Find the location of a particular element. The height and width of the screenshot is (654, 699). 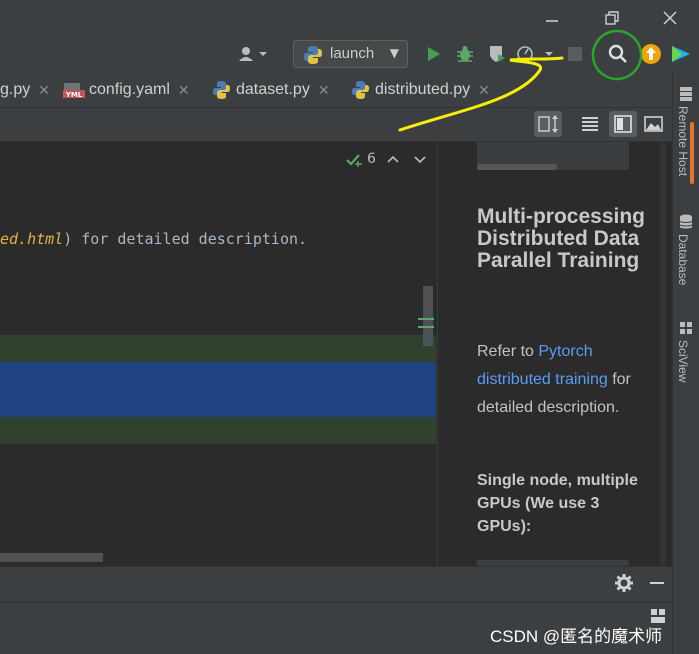

annotation-overlay is located at coordinates (520, 80).